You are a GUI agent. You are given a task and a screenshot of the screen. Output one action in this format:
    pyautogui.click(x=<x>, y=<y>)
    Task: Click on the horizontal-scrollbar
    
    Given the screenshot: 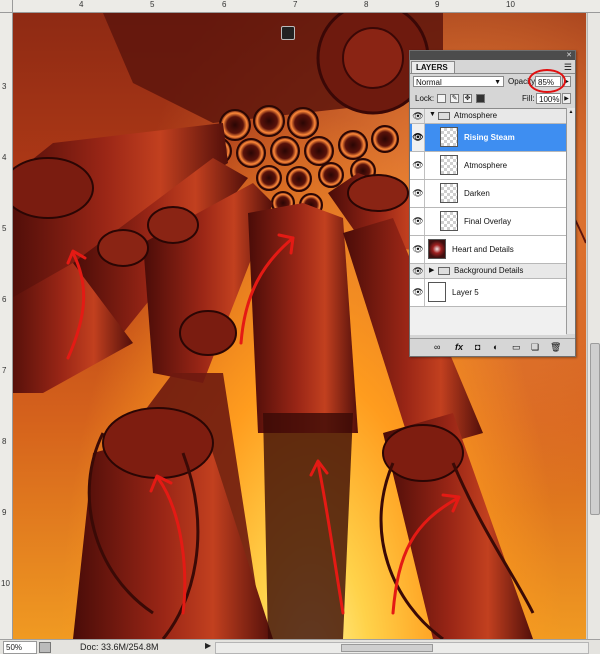 What is the action you would take?
    pyautogui.click(x=402, y=648)
    